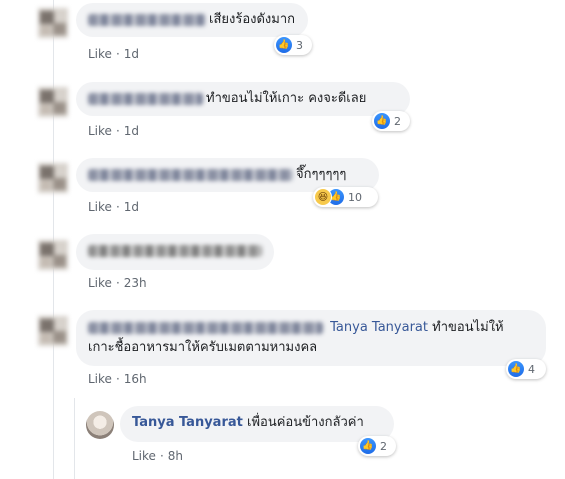 Image resolution: width=565 pixels, height=479 pixels. I want to click on comment-text: จึ๊กๆๆๆๆๆ, so click(321, 174).